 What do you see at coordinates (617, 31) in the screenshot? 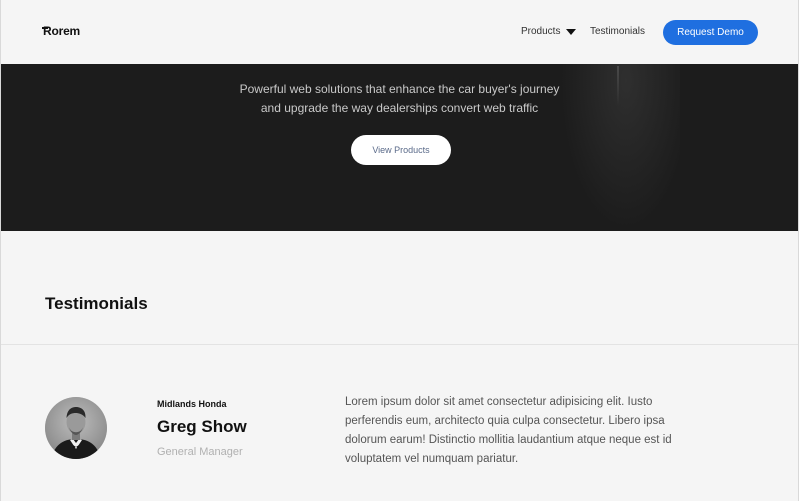
I see `nav-testimonials-link: Testimonials` at bounding box center [617, 31].